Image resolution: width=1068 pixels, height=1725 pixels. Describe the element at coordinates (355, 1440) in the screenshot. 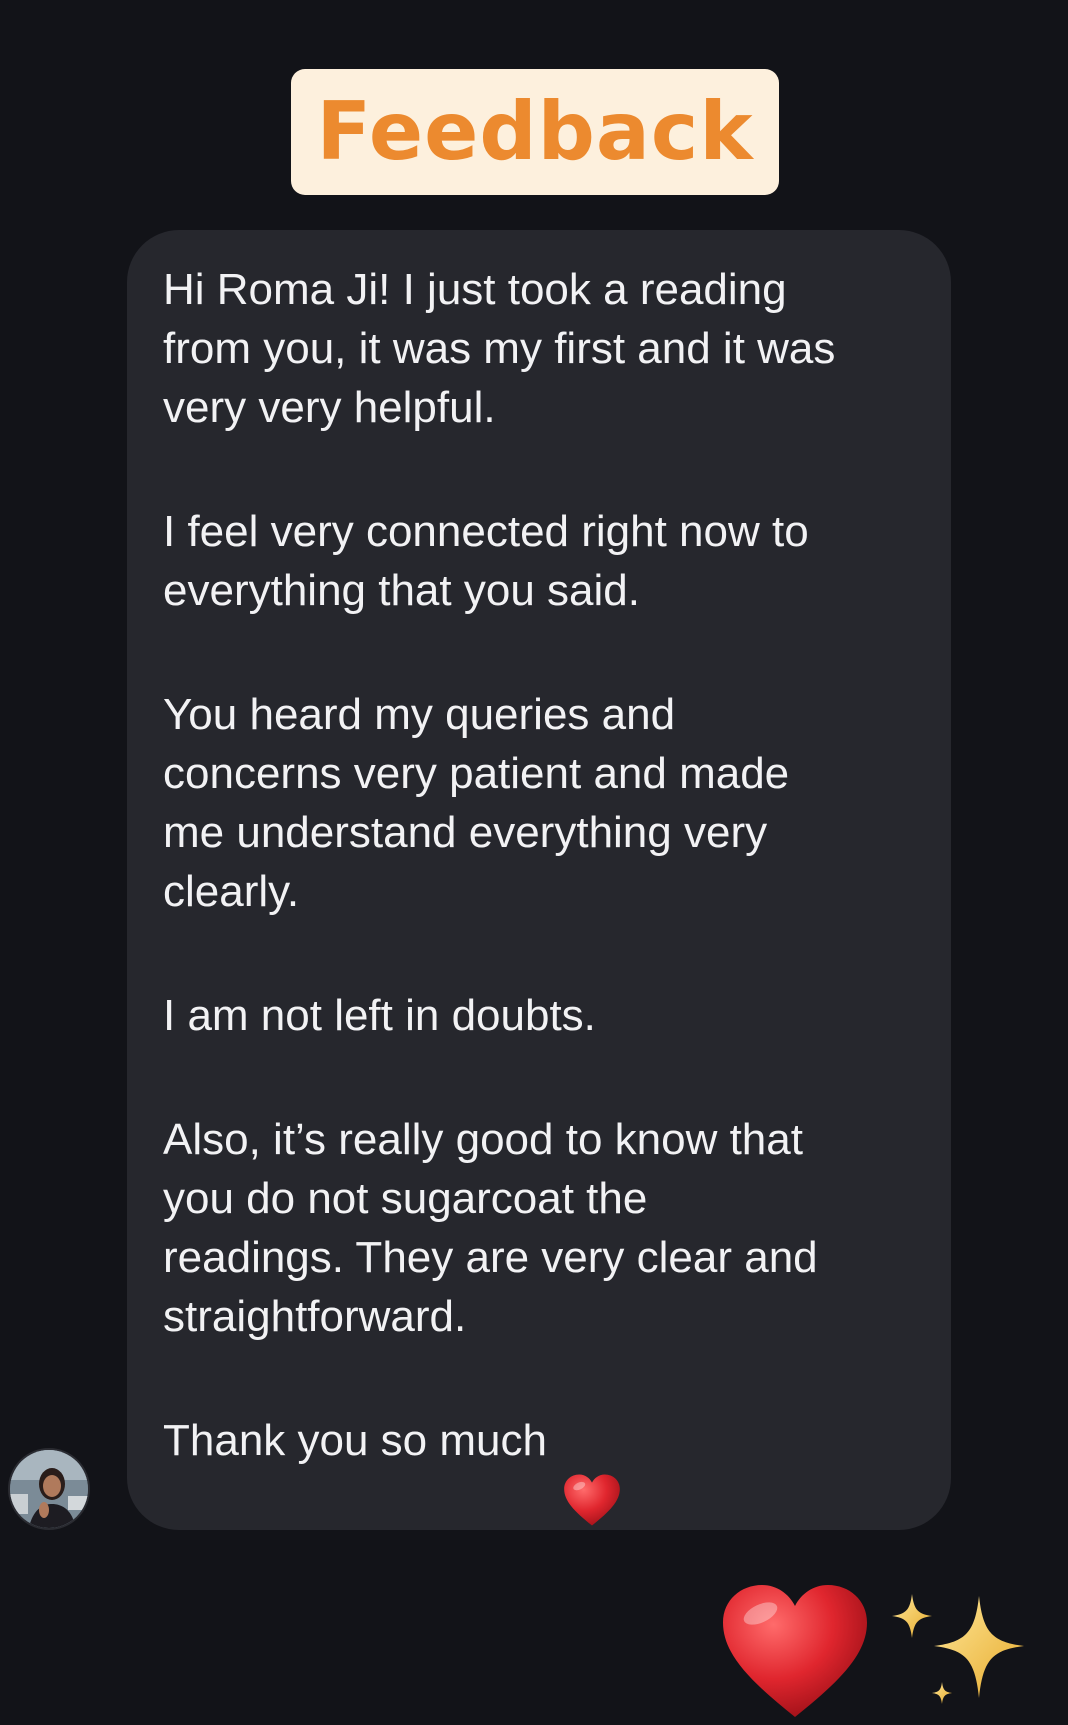

I see `closing-text: Thank you so much` at that location.